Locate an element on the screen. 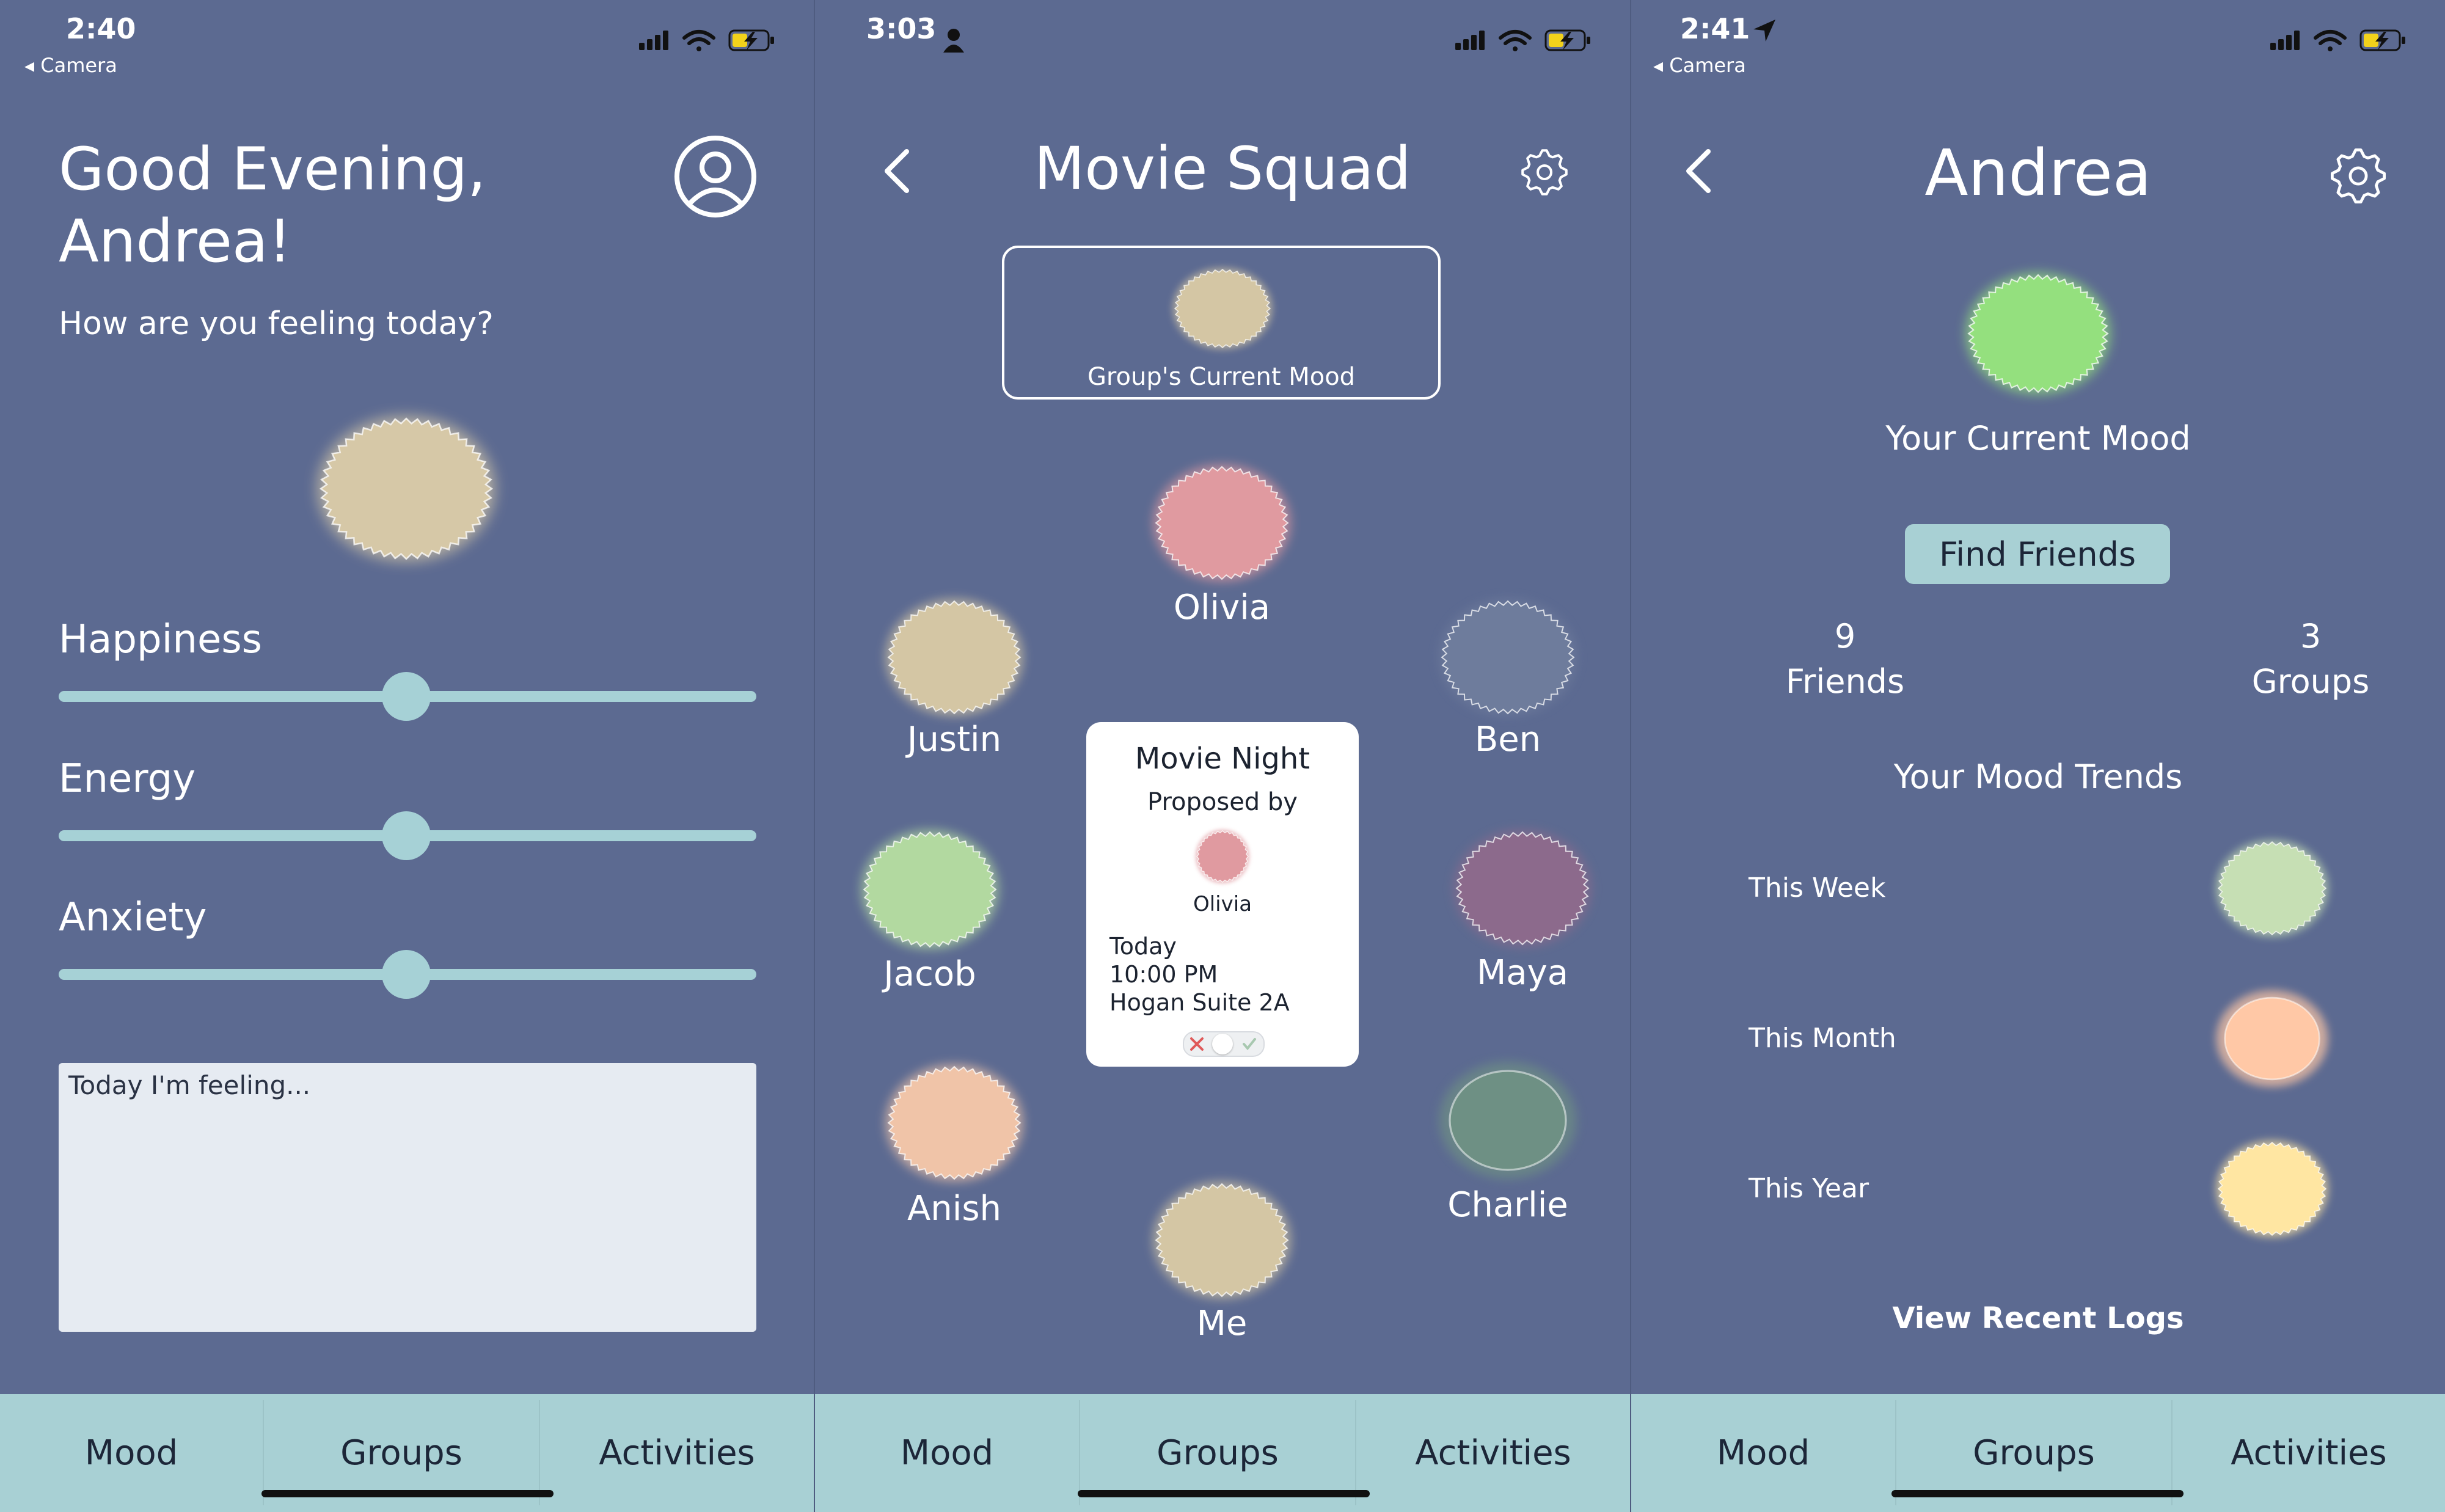 Image resolution: width=2445 pixels, height=1512 pixels. member-mood-me is located at coordinates (1222, 1240).